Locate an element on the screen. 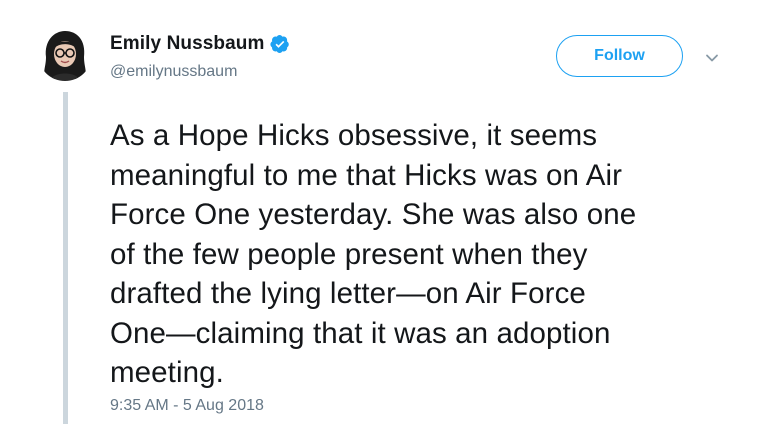  avatar-illustration-icon is located at coordinates (65, 54).